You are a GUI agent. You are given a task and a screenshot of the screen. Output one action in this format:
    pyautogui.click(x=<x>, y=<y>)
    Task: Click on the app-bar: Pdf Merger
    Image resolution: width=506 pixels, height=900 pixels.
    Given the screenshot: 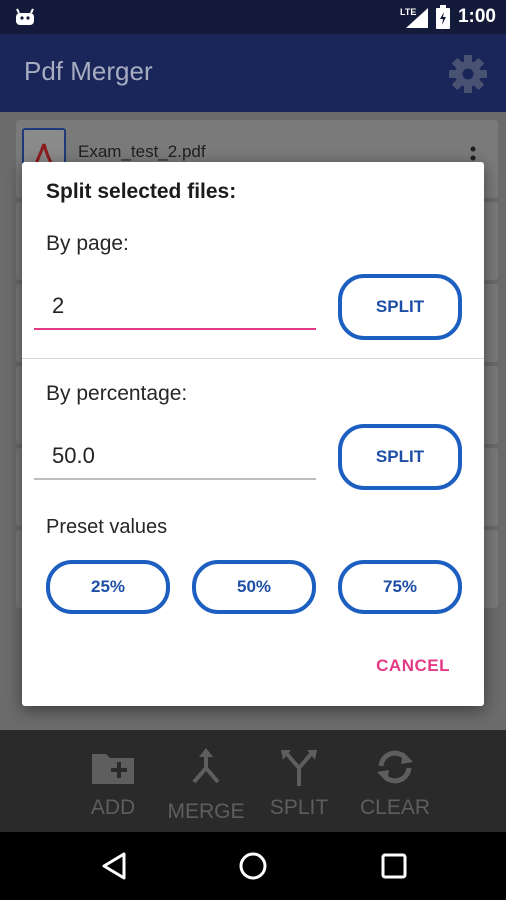 What is the action you would take?
    pyautogui.click(x=253, y=73)
    